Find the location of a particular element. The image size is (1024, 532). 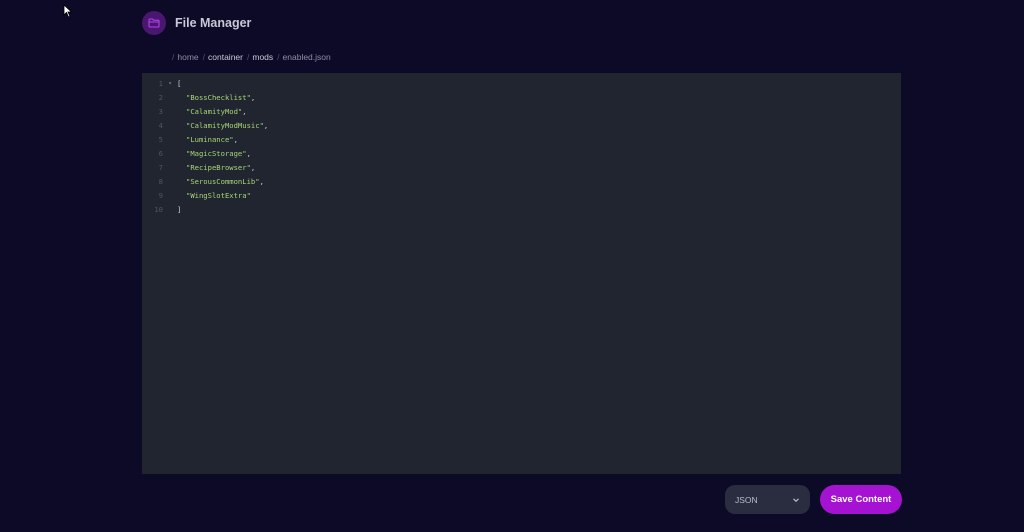

breadcrumb-mods: mods is located at coordinates (262, 57).